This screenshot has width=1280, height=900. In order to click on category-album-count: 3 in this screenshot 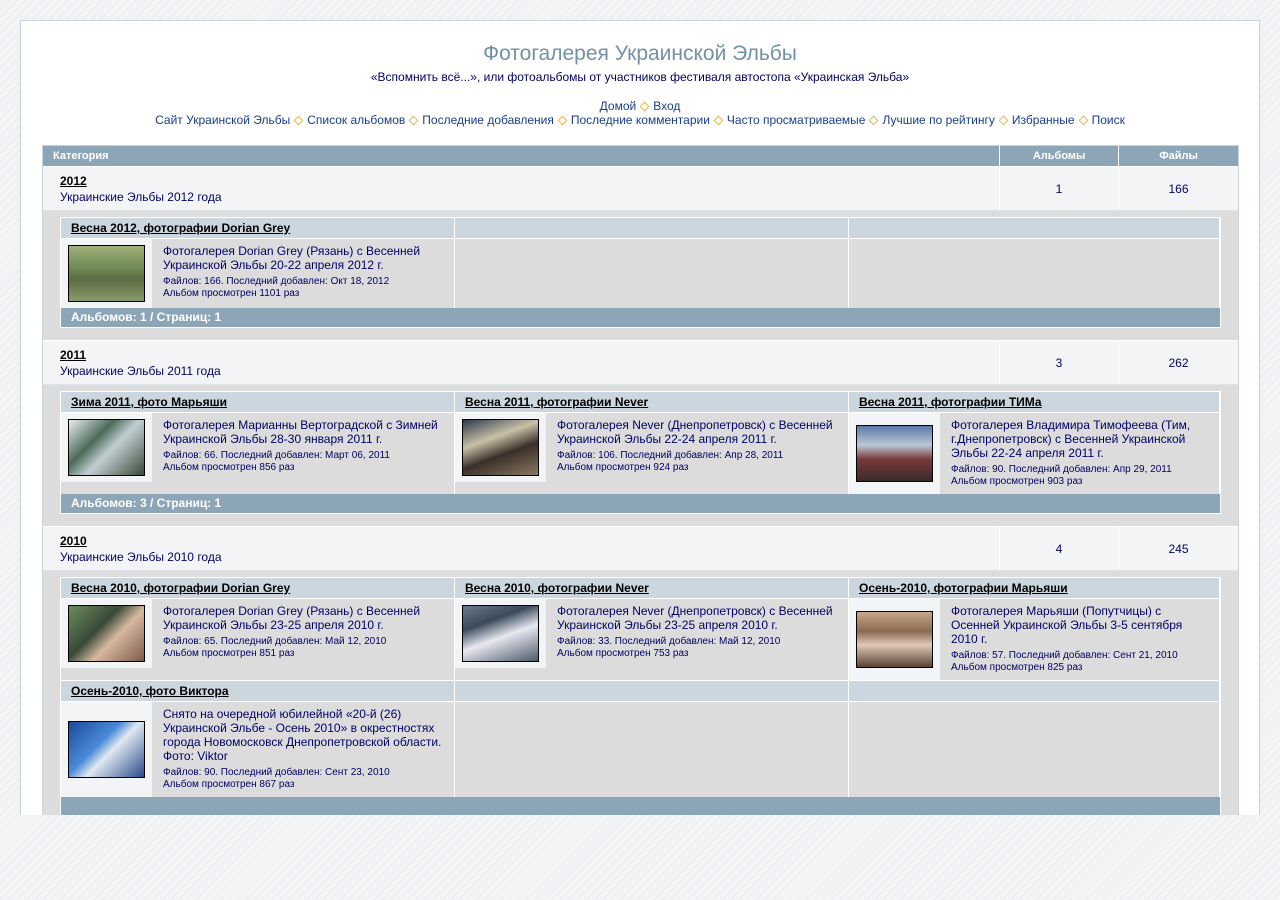, I will do `click(1060, 362)`.